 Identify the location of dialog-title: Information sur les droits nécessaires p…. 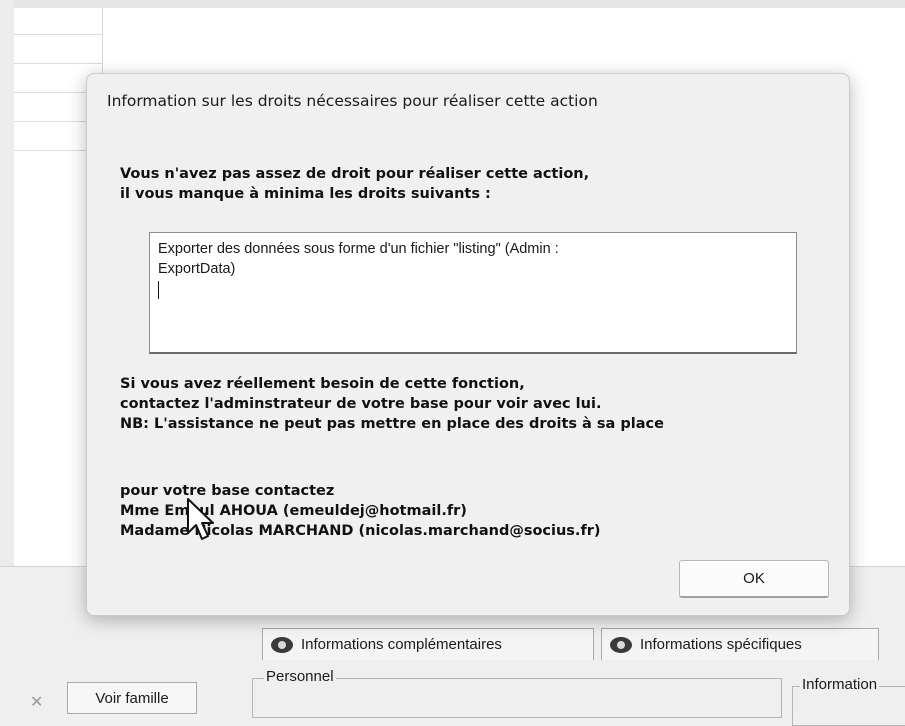
(352, 101).